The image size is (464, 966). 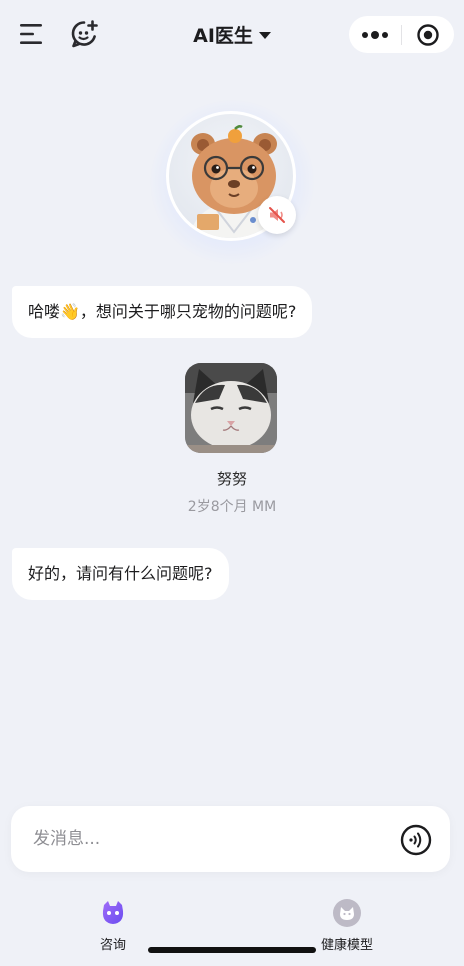 I want to click on mini-program-capsule, so click(x=401, y=34).